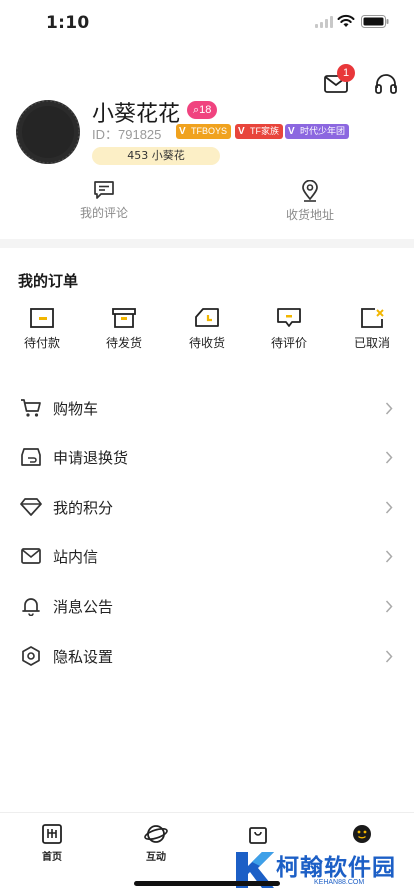 The image size is (414, 896). What do you see at coordinates (207, 883) in the screenshot?
I see `home-indicator` at bounding box center [207, 883].